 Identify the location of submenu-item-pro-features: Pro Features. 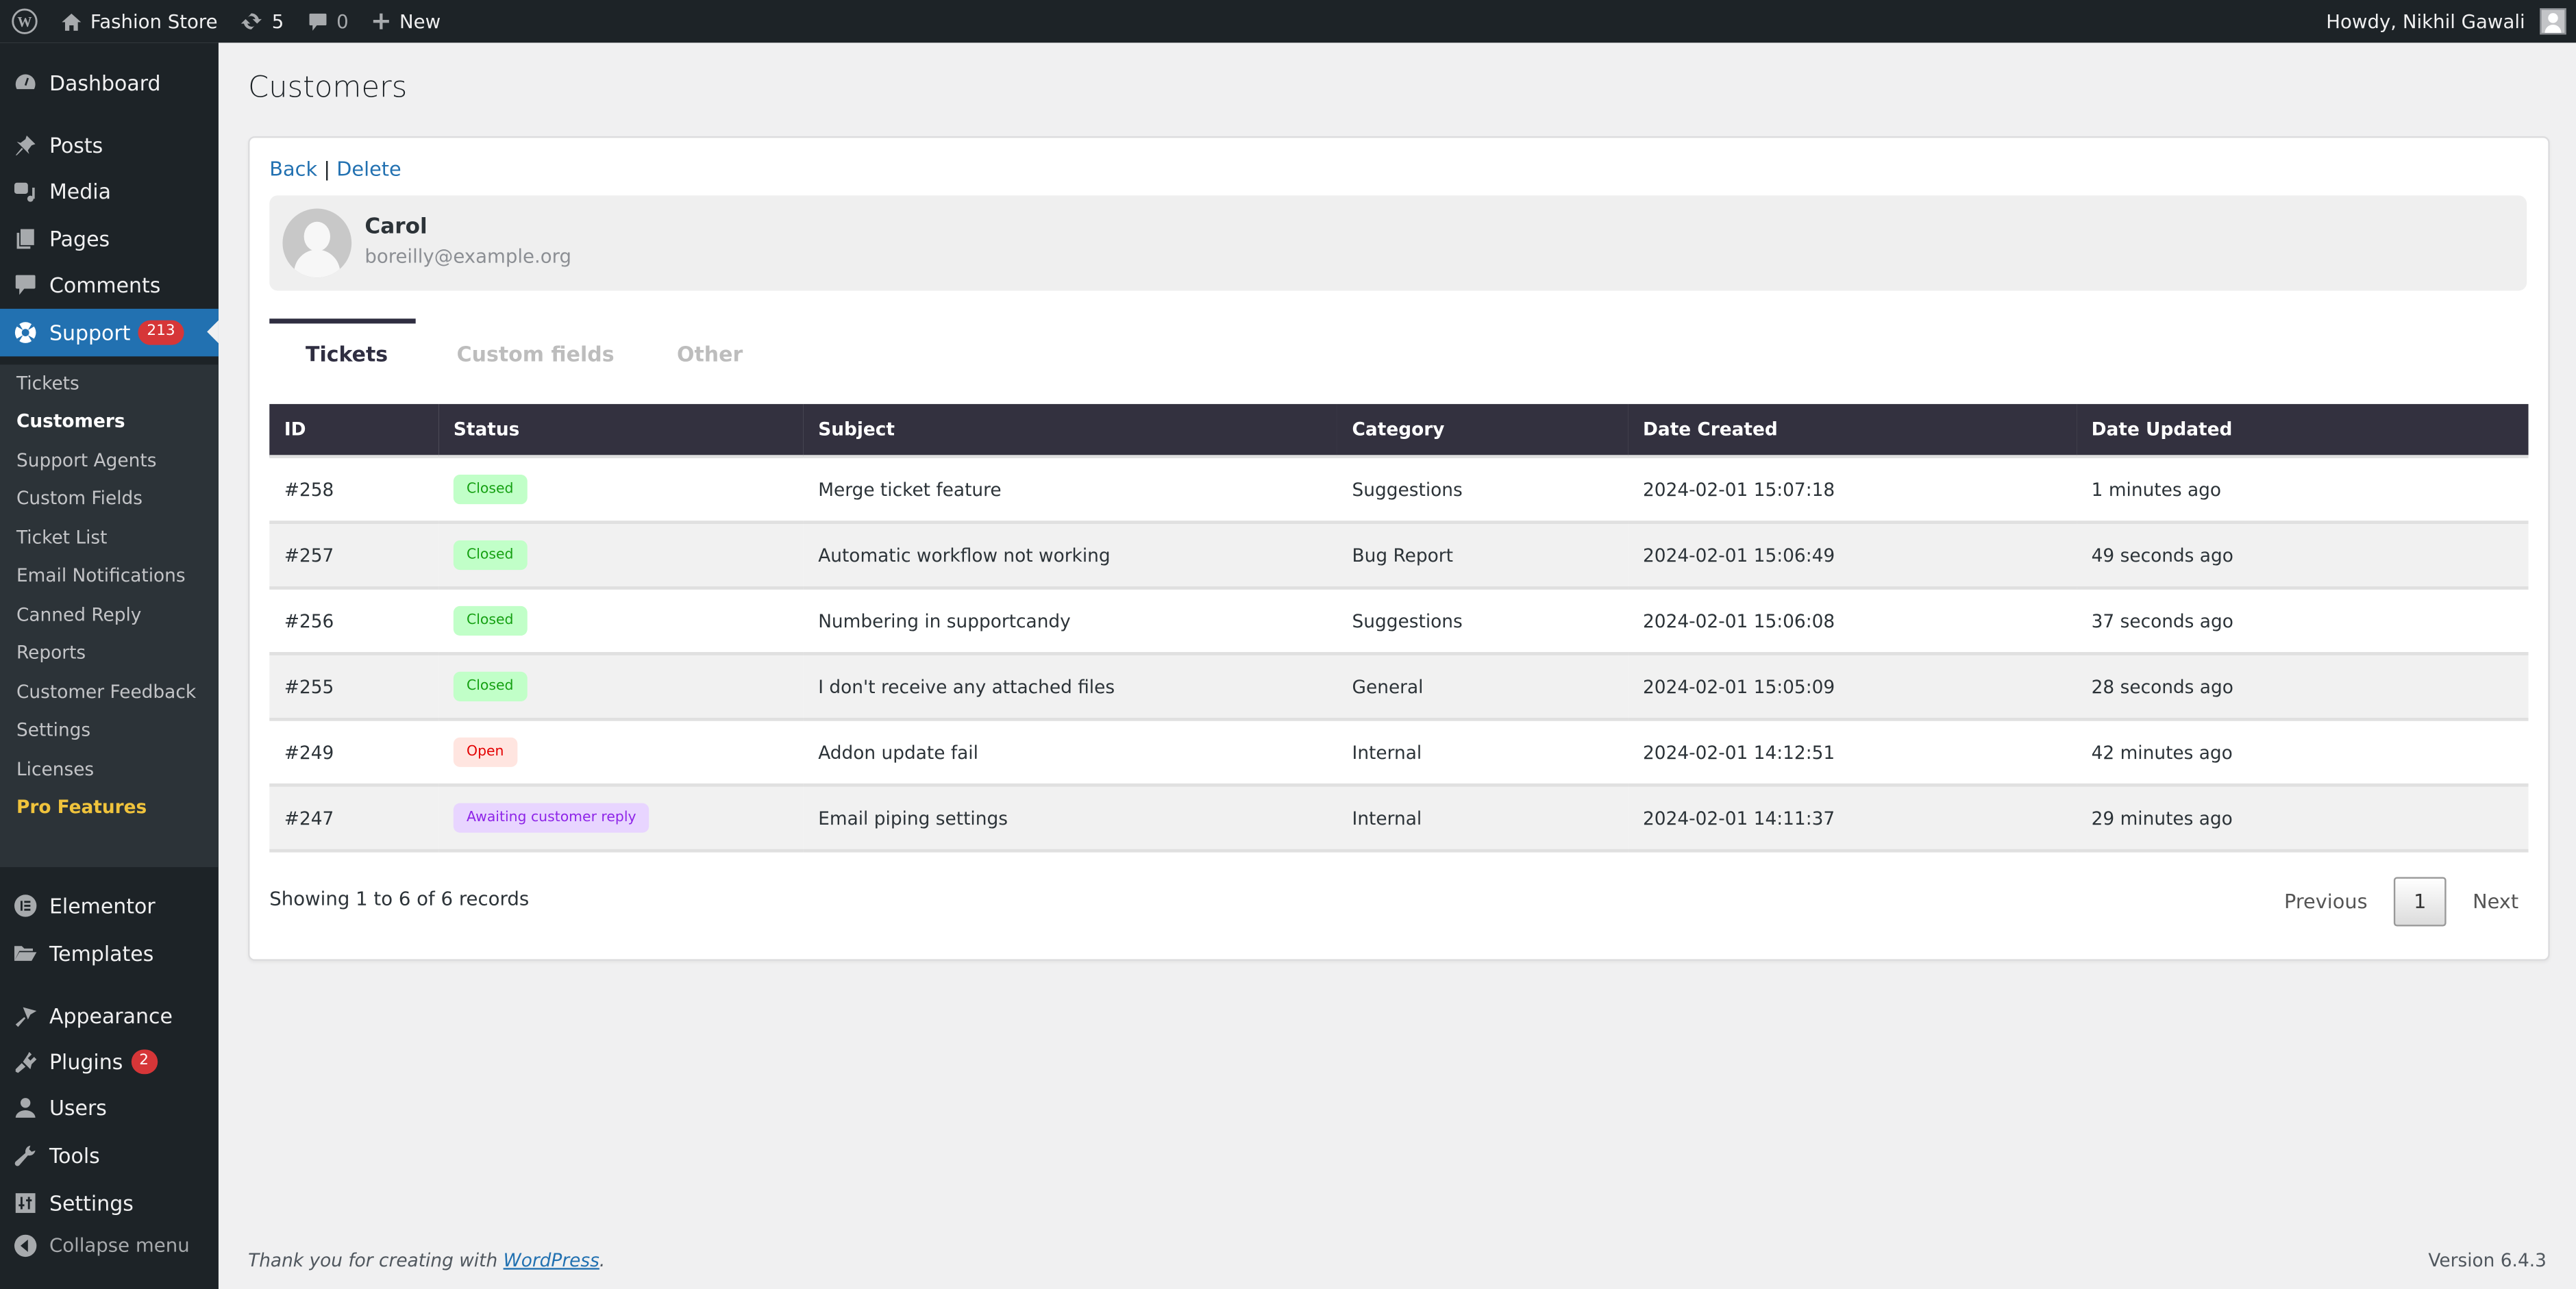
(81, 807).